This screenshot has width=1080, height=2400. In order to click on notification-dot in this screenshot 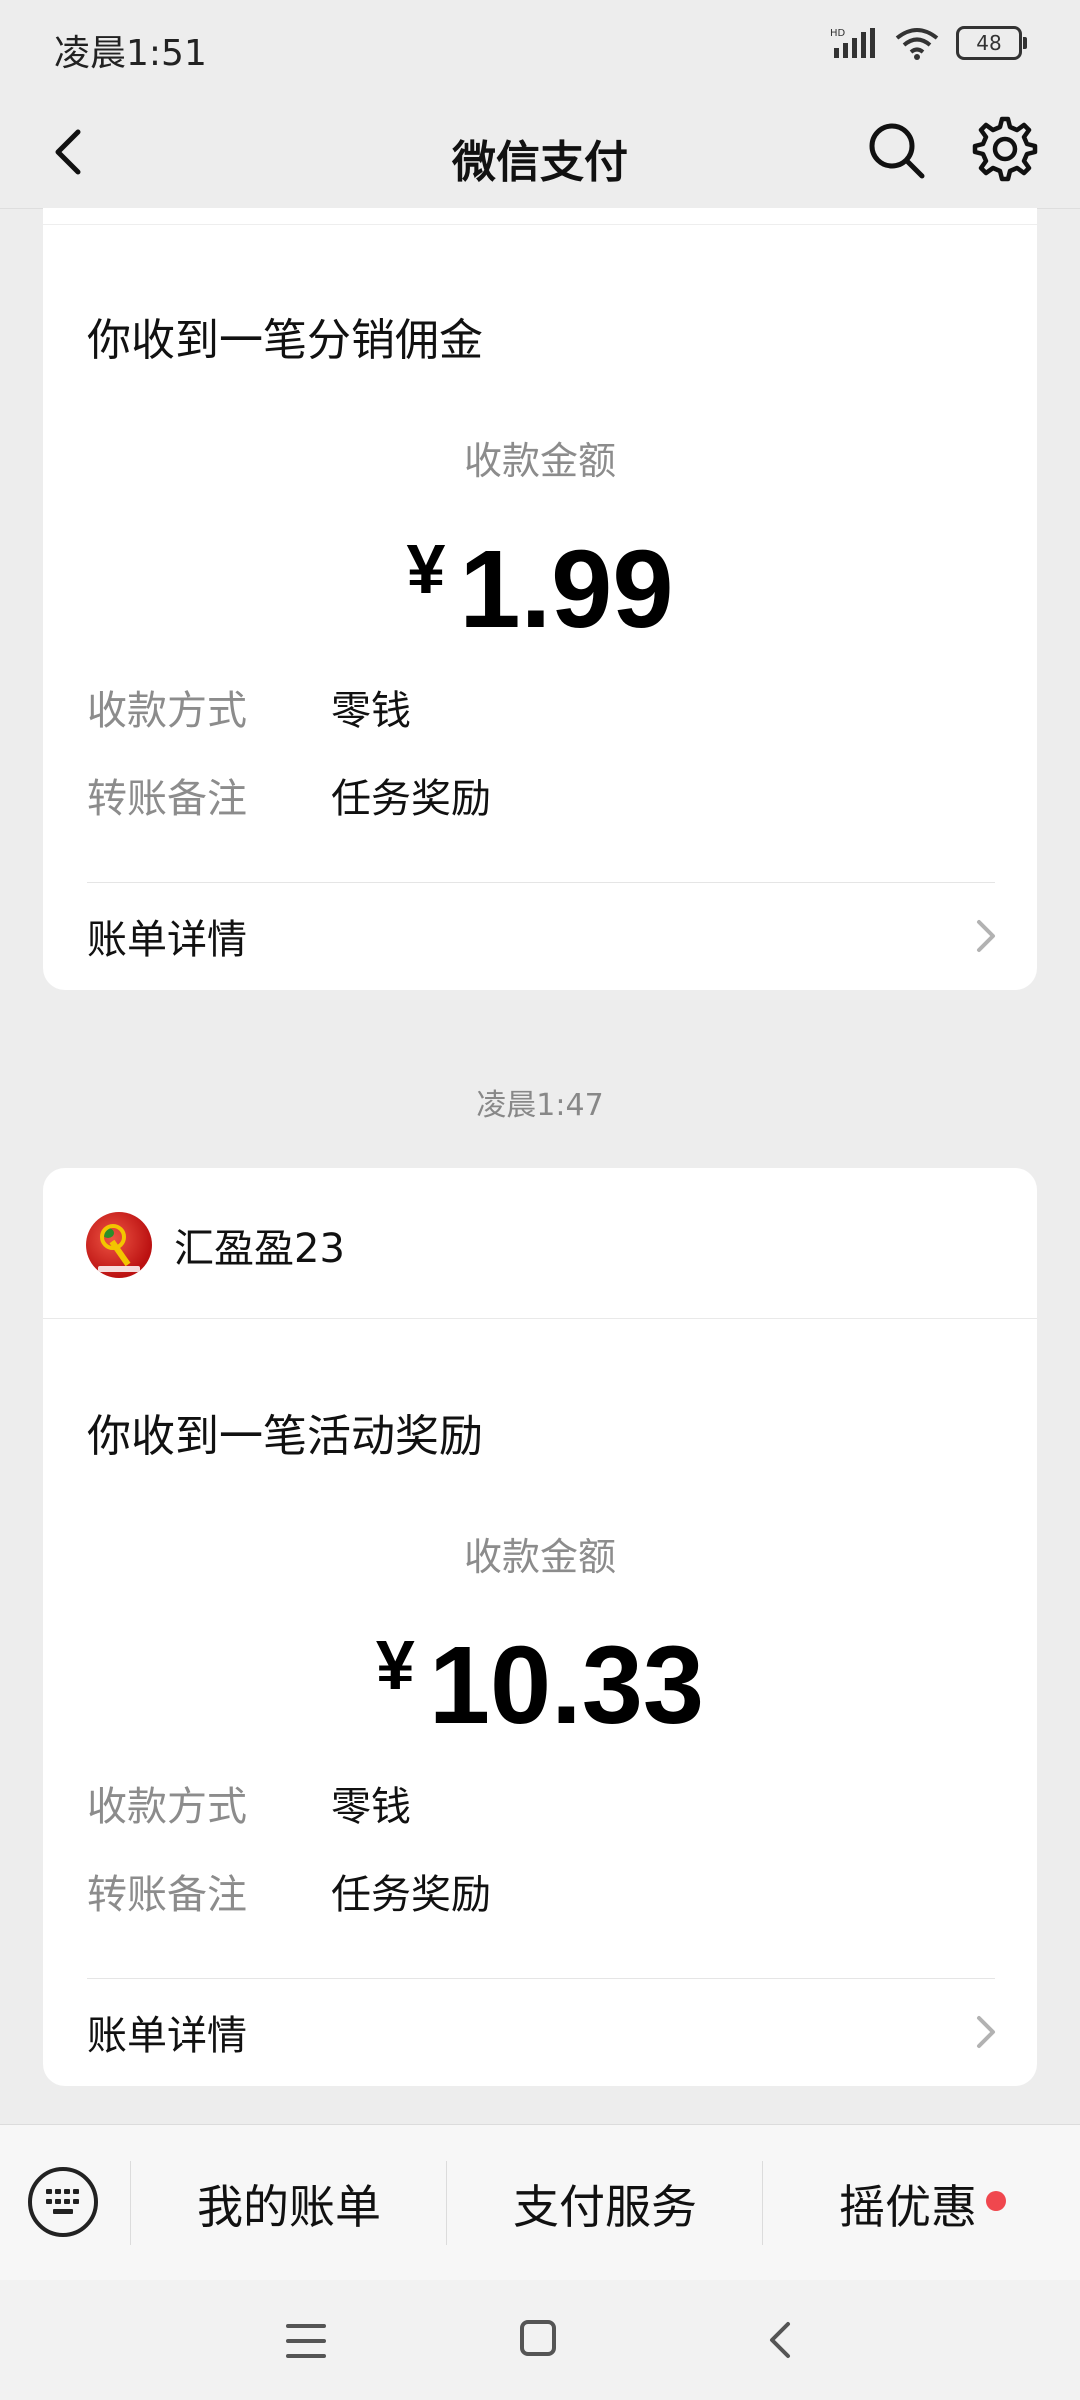, I will do `click(996, 2201)`.